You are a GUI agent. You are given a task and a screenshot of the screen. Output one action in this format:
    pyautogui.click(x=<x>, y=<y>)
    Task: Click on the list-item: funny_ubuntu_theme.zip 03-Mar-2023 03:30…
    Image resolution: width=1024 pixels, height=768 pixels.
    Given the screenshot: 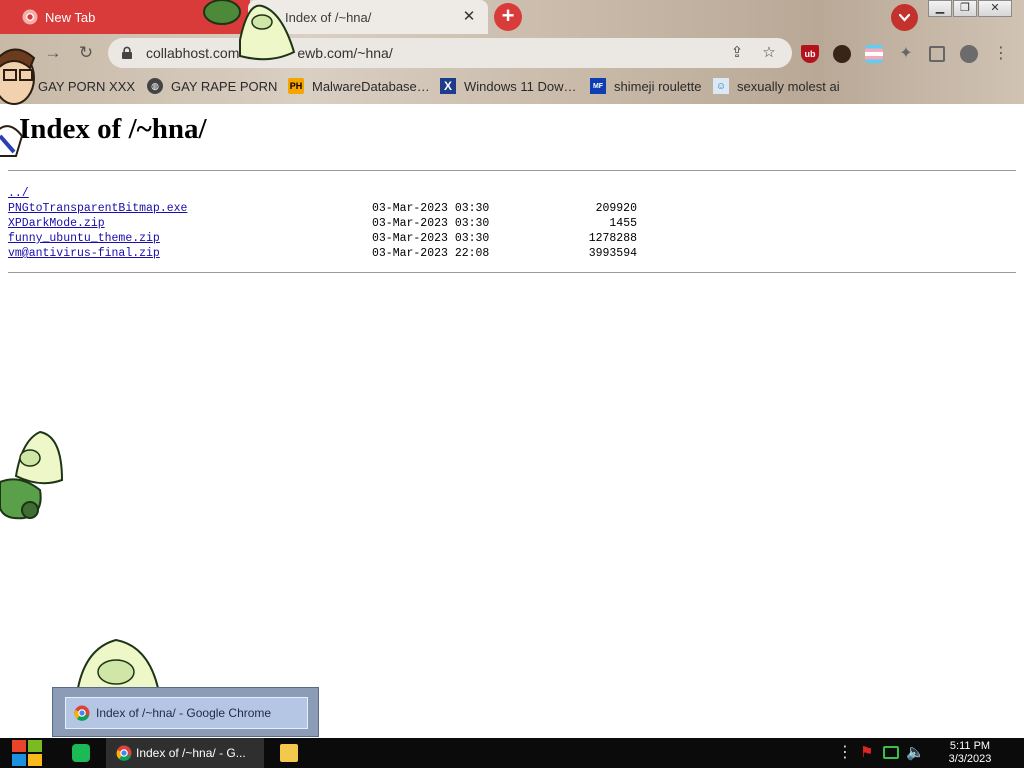 What is the action you would take?
    pyautogui.click(x=328, y=238)
    